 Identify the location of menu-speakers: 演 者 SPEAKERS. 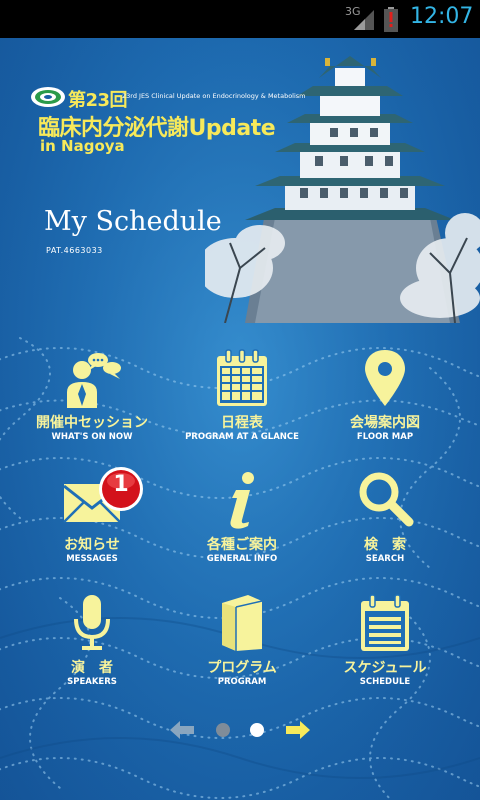
(92, 648).